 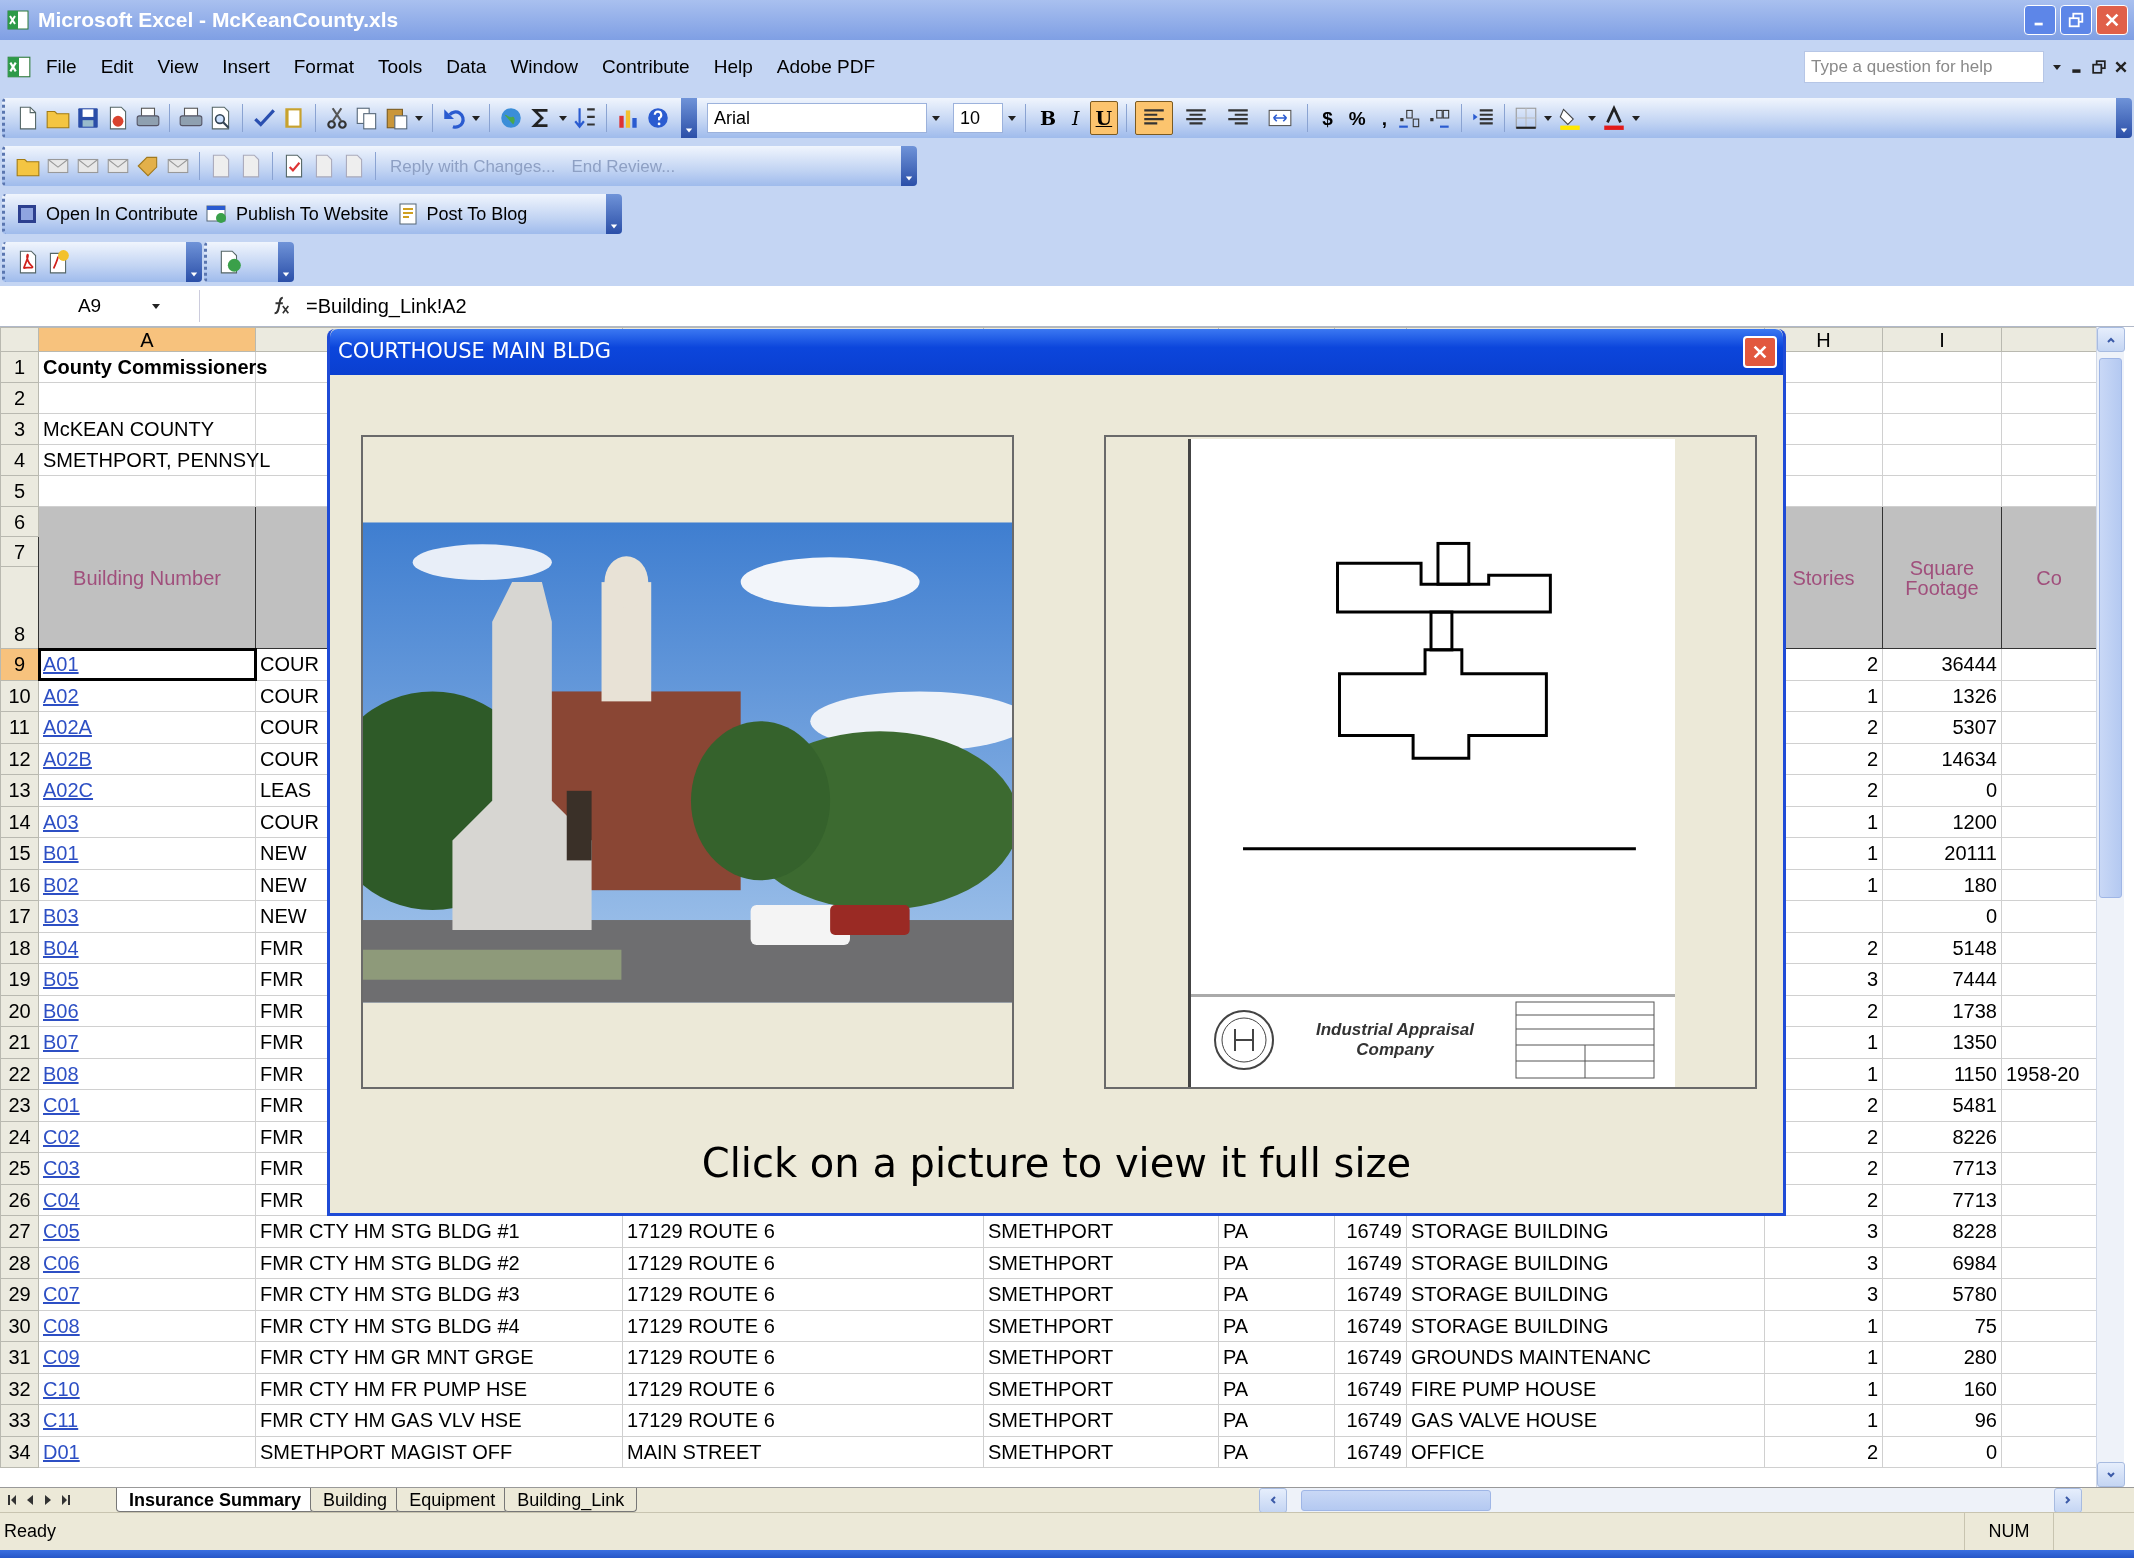 I want to click on menu-item: Adobe PDF, so click(x=825, y=67).